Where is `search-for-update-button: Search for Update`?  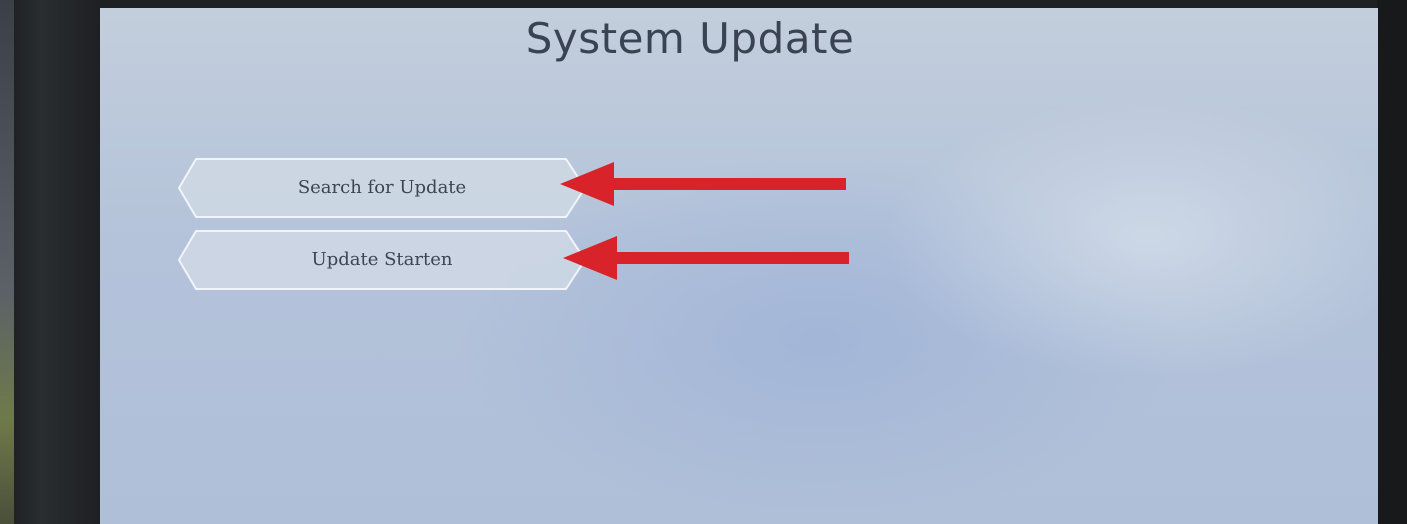 search-for-update-button: Search for Update is located at coordinates (382, 188).